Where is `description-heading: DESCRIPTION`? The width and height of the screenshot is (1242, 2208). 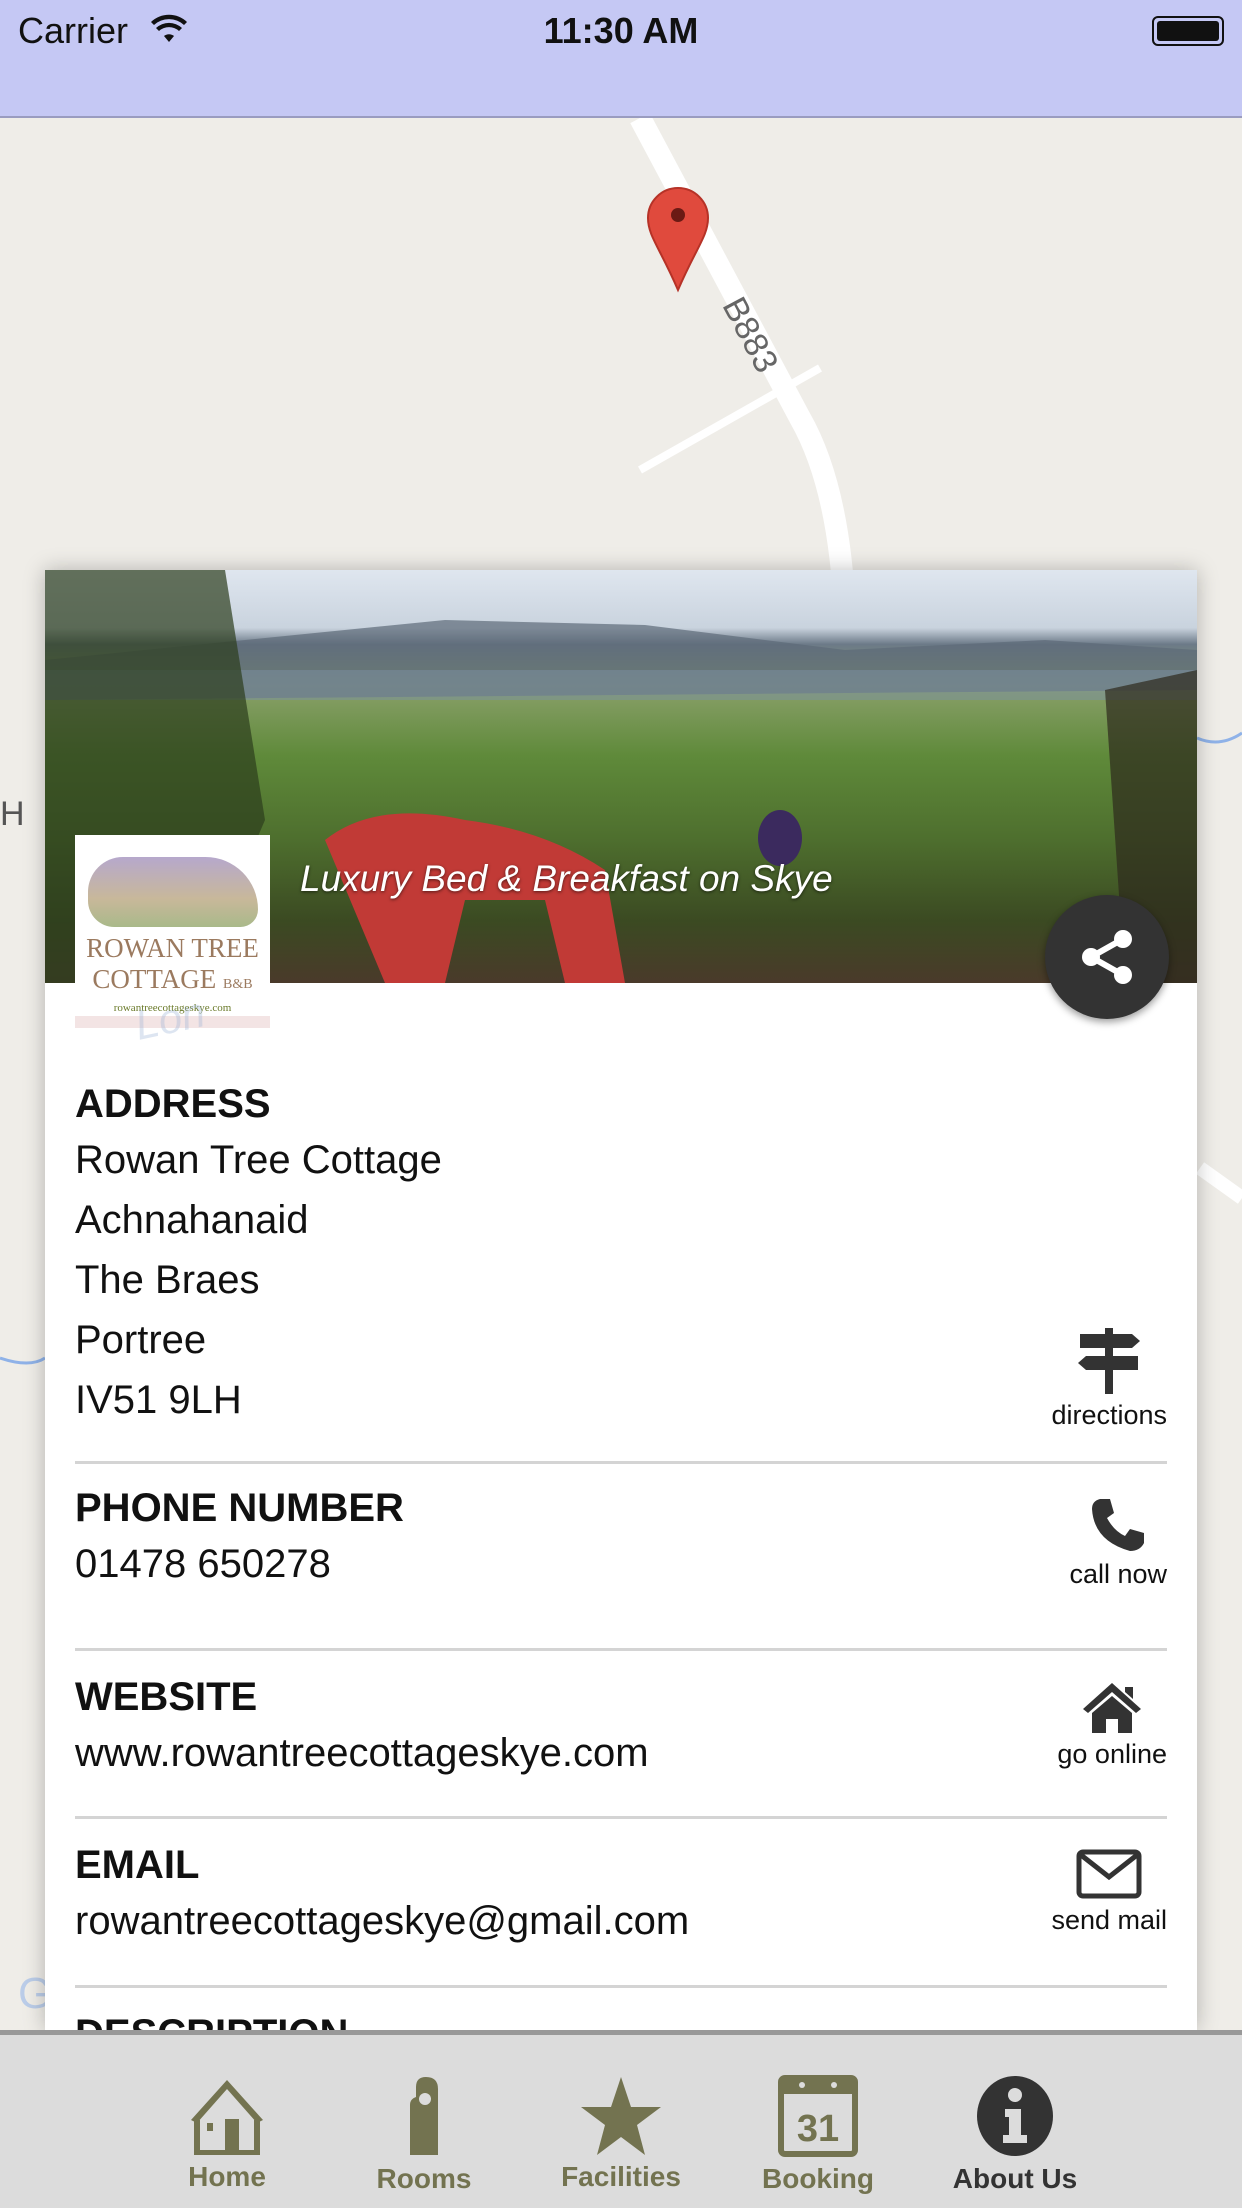 description-heading: DESCRIPTION is located at coordinates (621, 2019).